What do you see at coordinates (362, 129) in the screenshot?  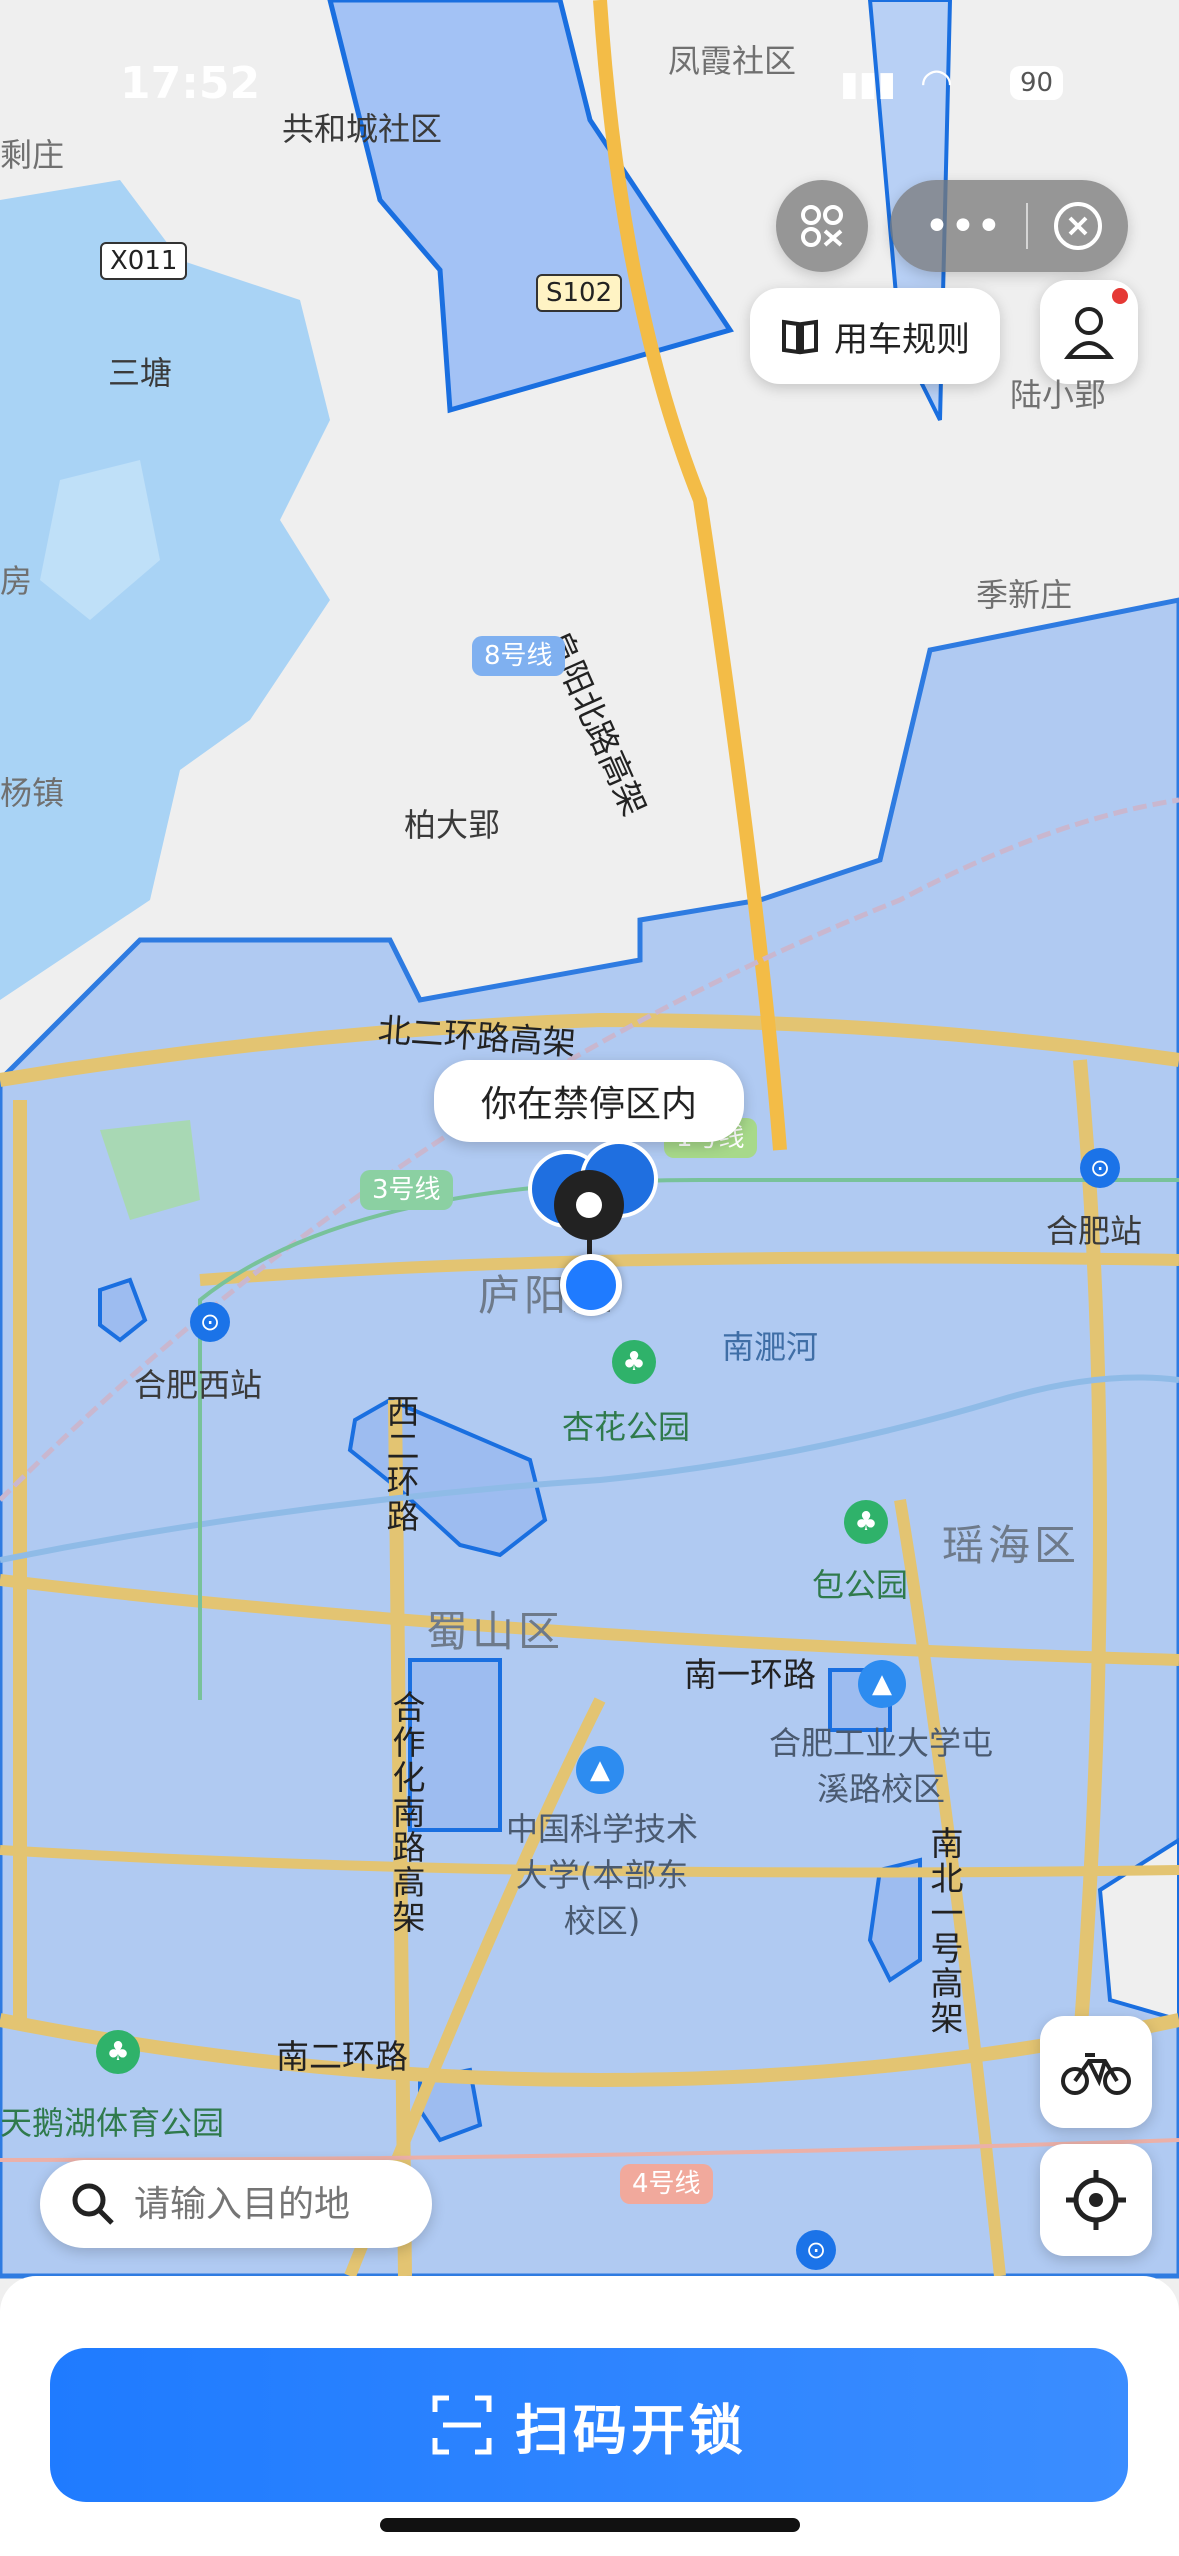 I see `place-label: 共和城社区` at bounding box center [362, 129].